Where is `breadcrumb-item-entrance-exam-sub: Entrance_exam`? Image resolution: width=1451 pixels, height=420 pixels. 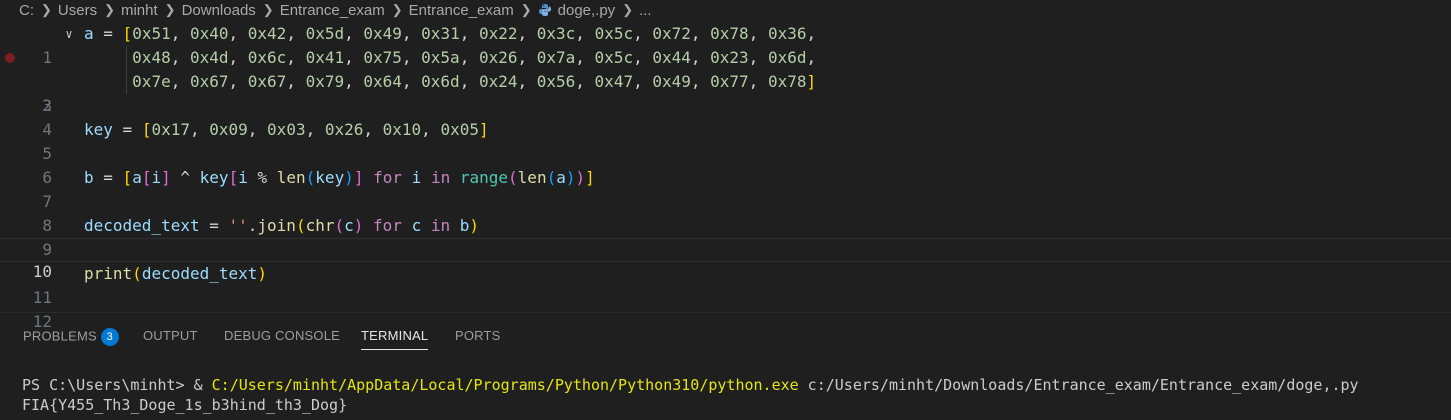
breadcrumb-item-entrance-exam-sub: Entrance_exam is located at coordinates (461, 10).